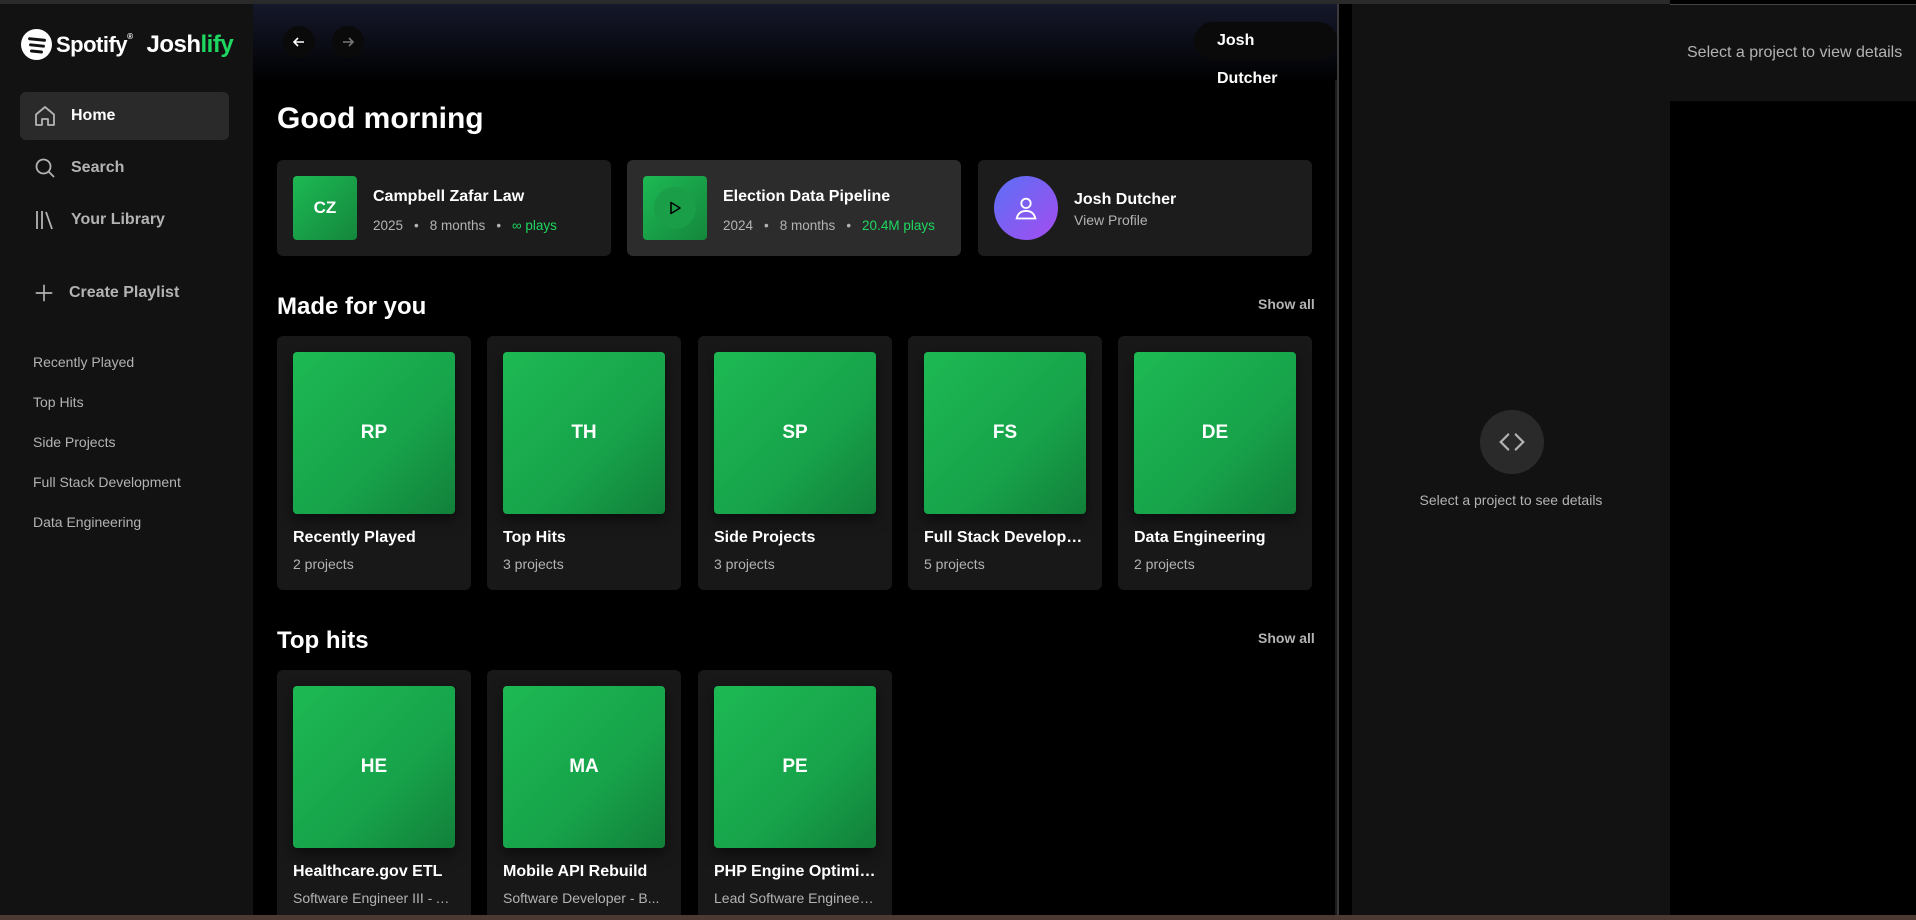 This screenshot has width=1916, height=920. What do you see at coordinates (44, 220) in the screenshot?
I see `library-icon` at bounding box center [44, 220].